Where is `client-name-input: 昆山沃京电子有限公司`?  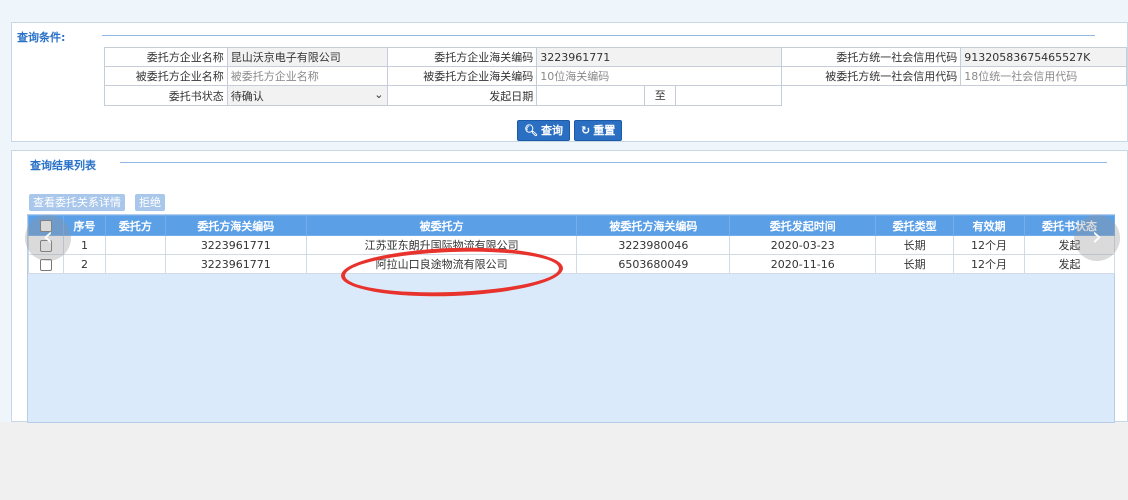 client-name-input: 昆山沃京电子有限公司 is located at coordinates (307, 57).